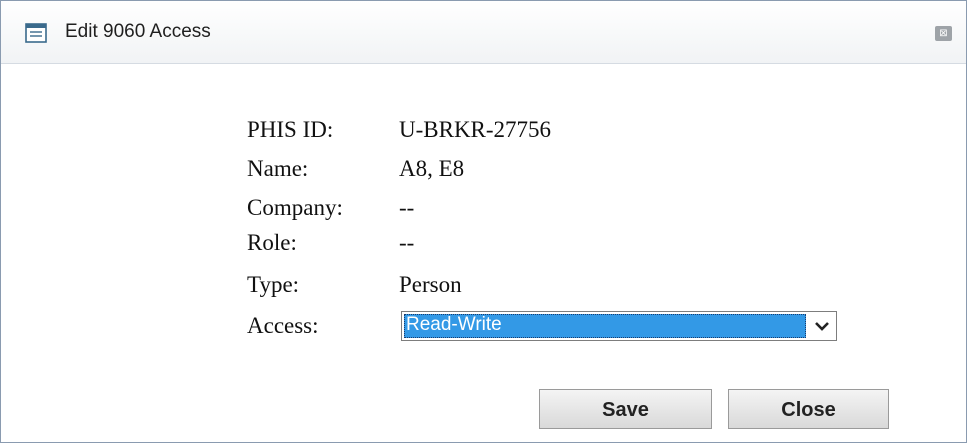  I want to click on dialog-titlebar: Edit 9060 Access ⊠, so click(483, 32).